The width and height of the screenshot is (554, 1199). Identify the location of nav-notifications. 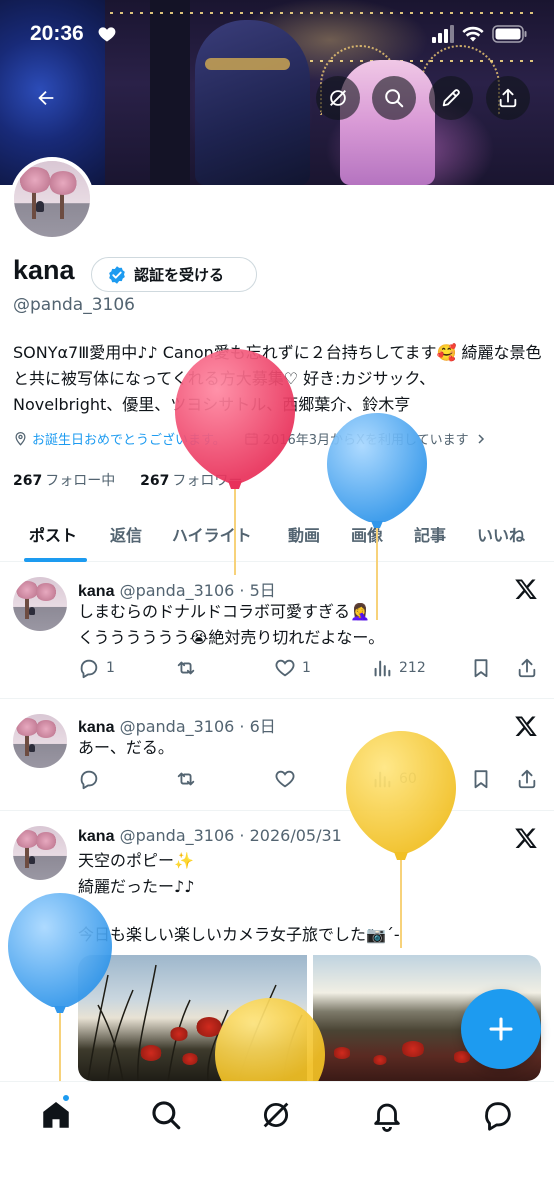
(387, 1115).